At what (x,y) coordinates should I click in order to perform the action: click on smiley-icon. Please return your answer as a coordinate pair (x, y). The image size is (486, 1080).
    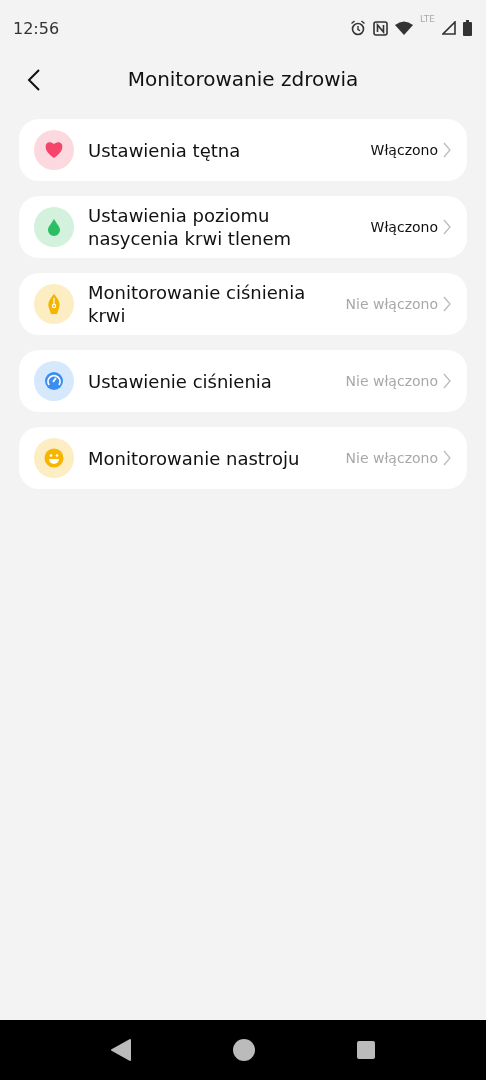
    Looking at the image, I should click on (54, 458).